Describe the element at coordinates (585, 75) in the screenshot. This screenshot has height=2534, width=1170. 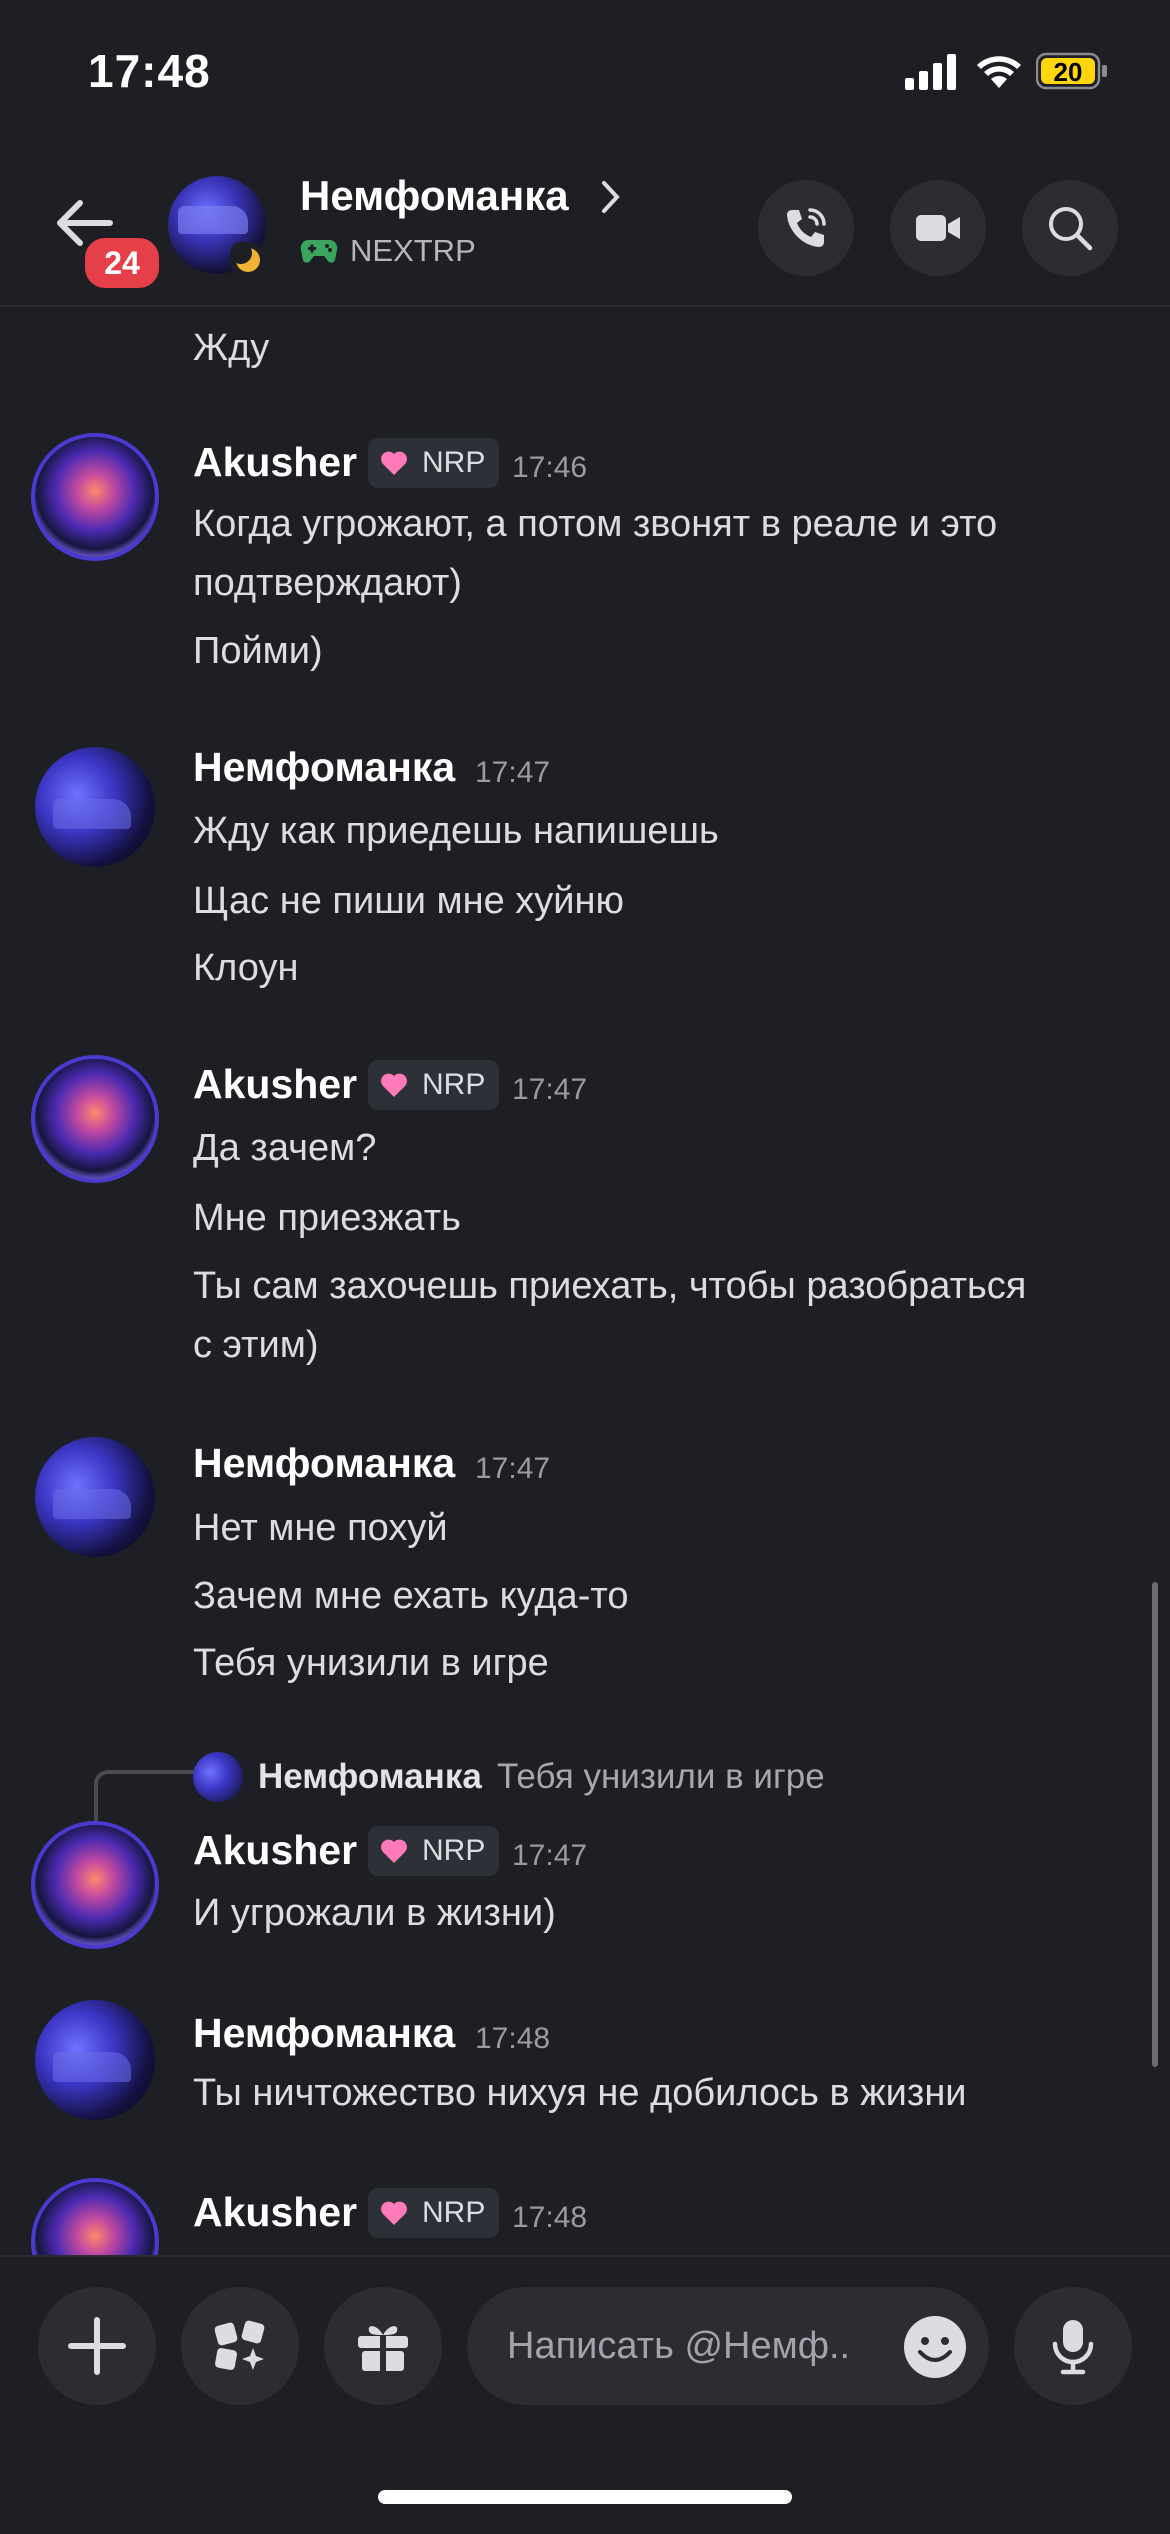
I see `status-bar: 17:48 20` at that location.